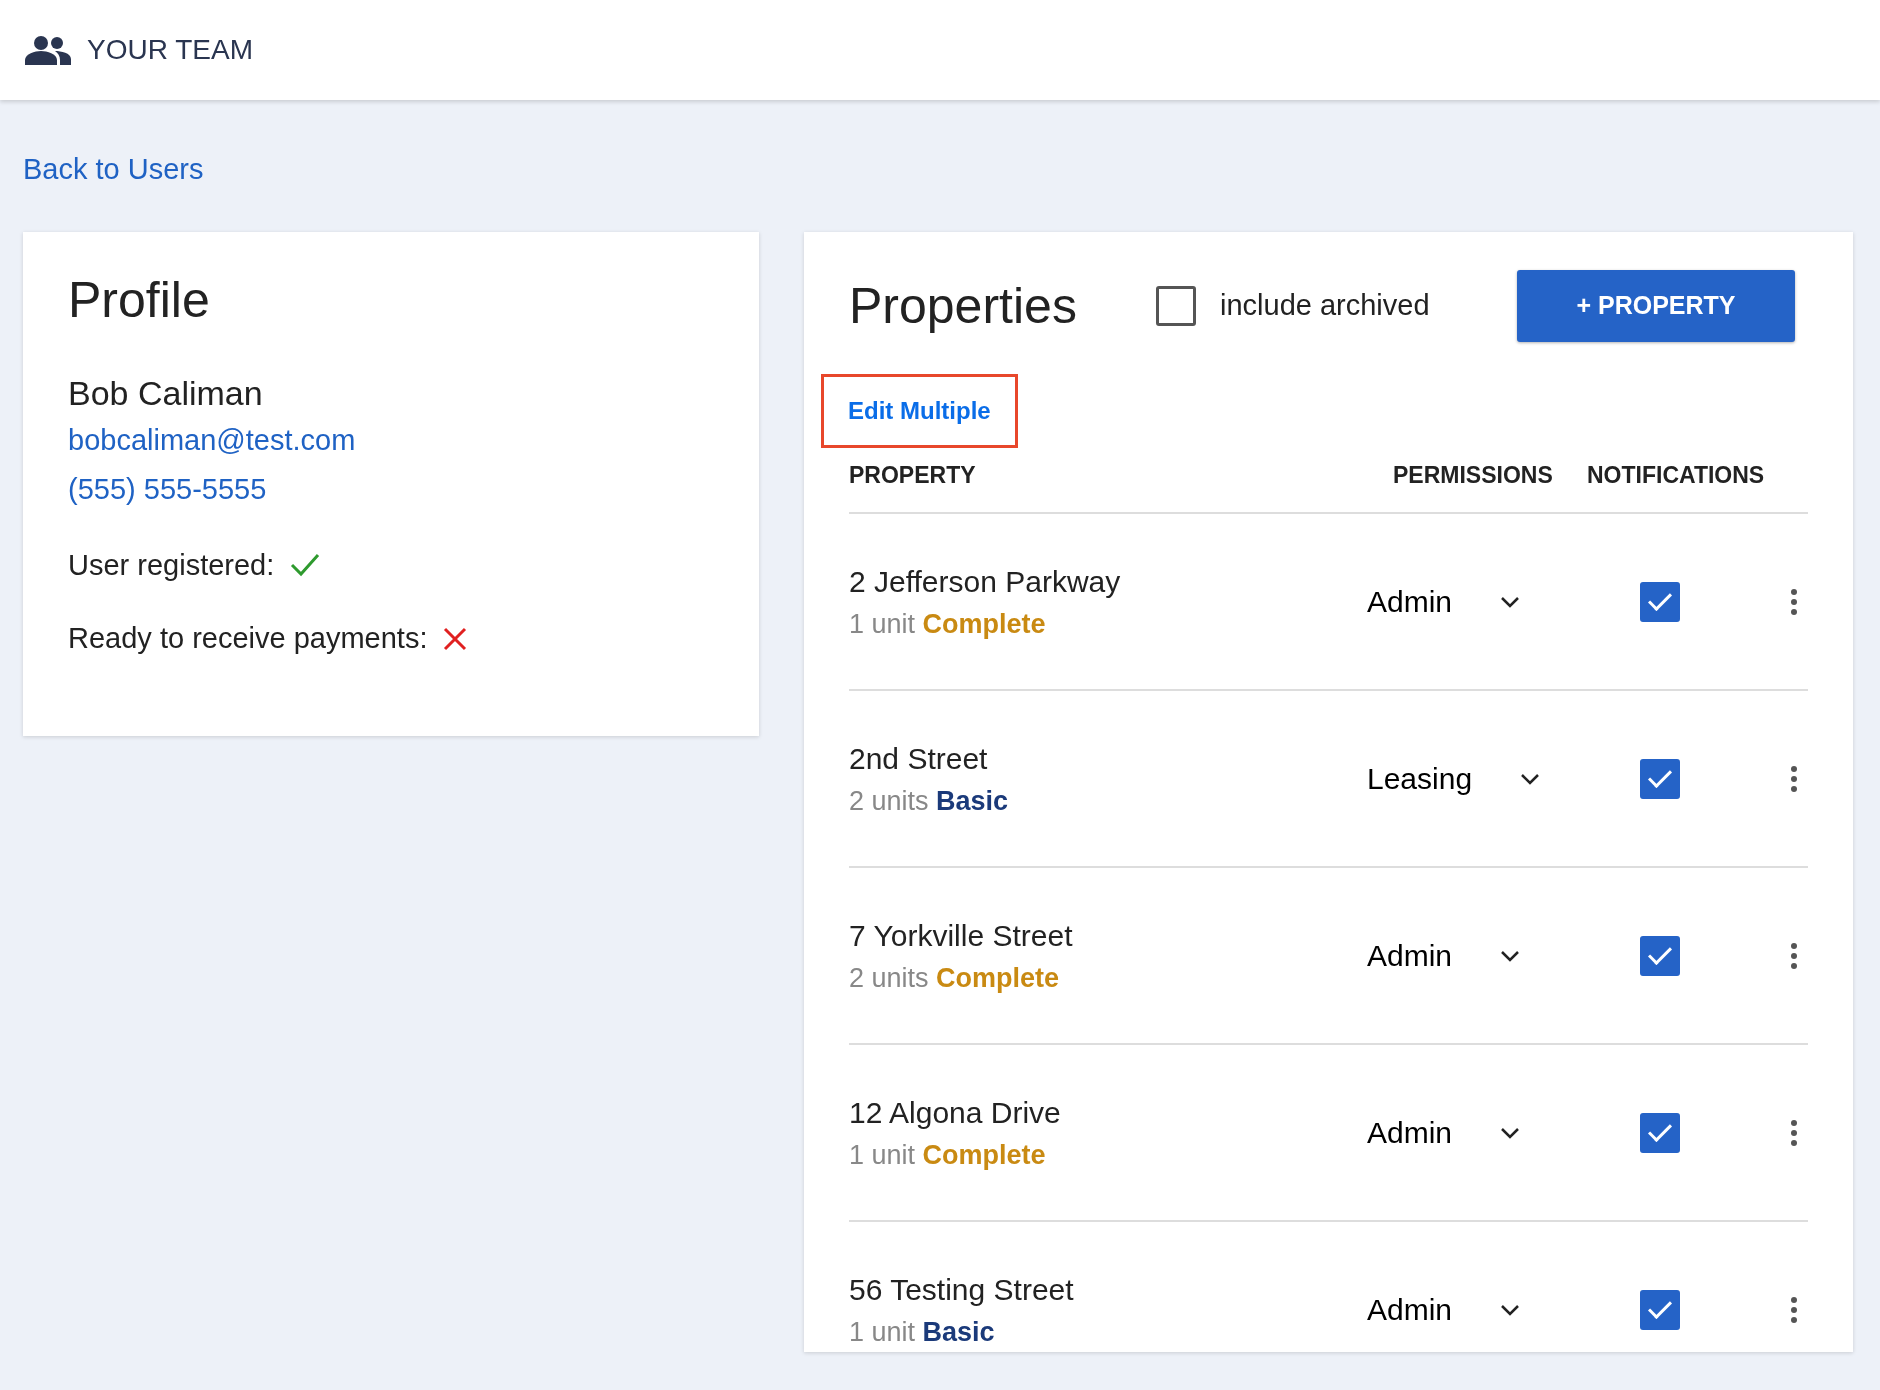  I want to click on property-units: 1 unit Basic, so click(922, 1332).